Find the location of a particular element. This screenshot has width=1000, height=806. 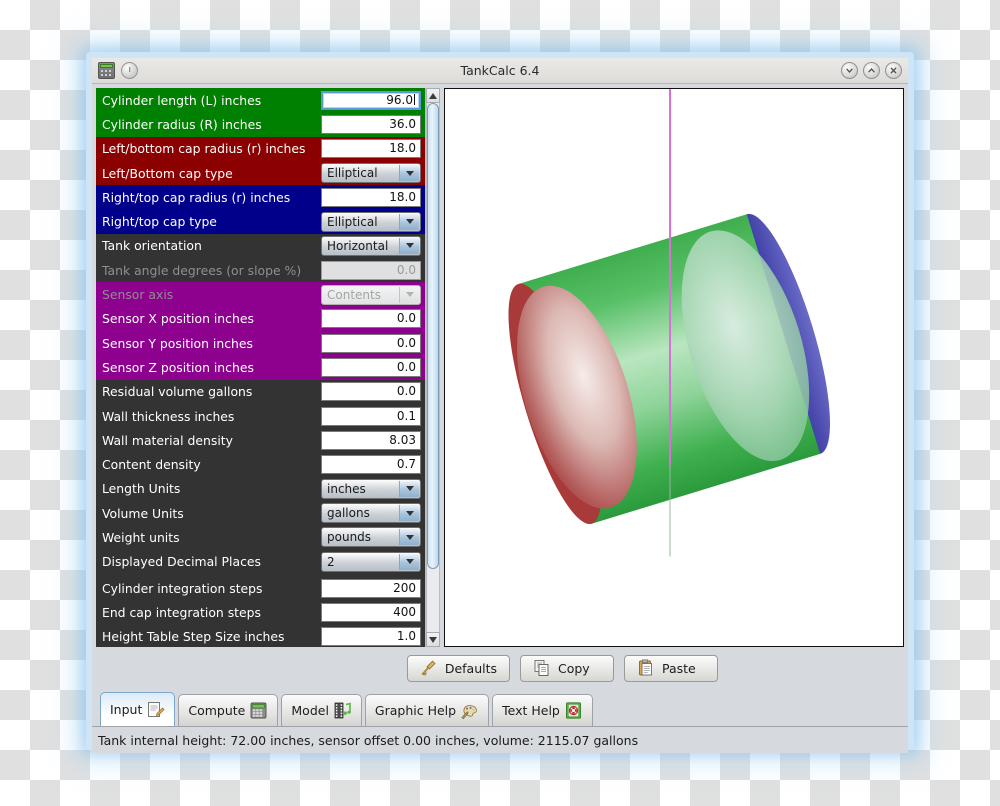

parameter-label: Tank orientation is located at coordinates (152, 246).